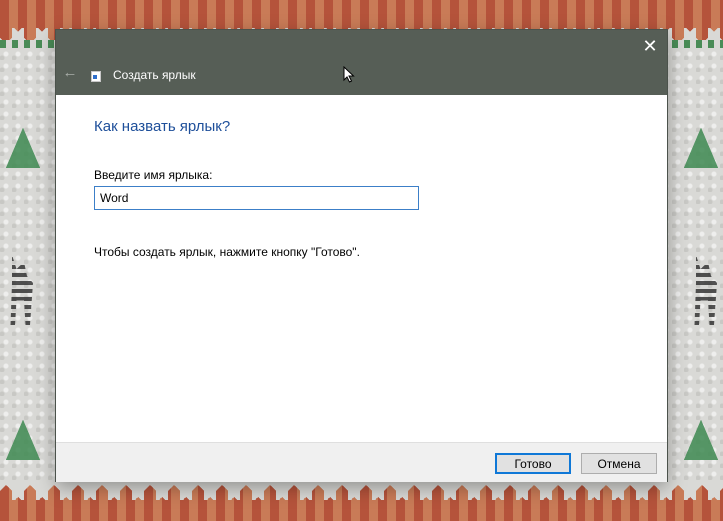  I want to click on shortcut-name-input, so click(256, 198).